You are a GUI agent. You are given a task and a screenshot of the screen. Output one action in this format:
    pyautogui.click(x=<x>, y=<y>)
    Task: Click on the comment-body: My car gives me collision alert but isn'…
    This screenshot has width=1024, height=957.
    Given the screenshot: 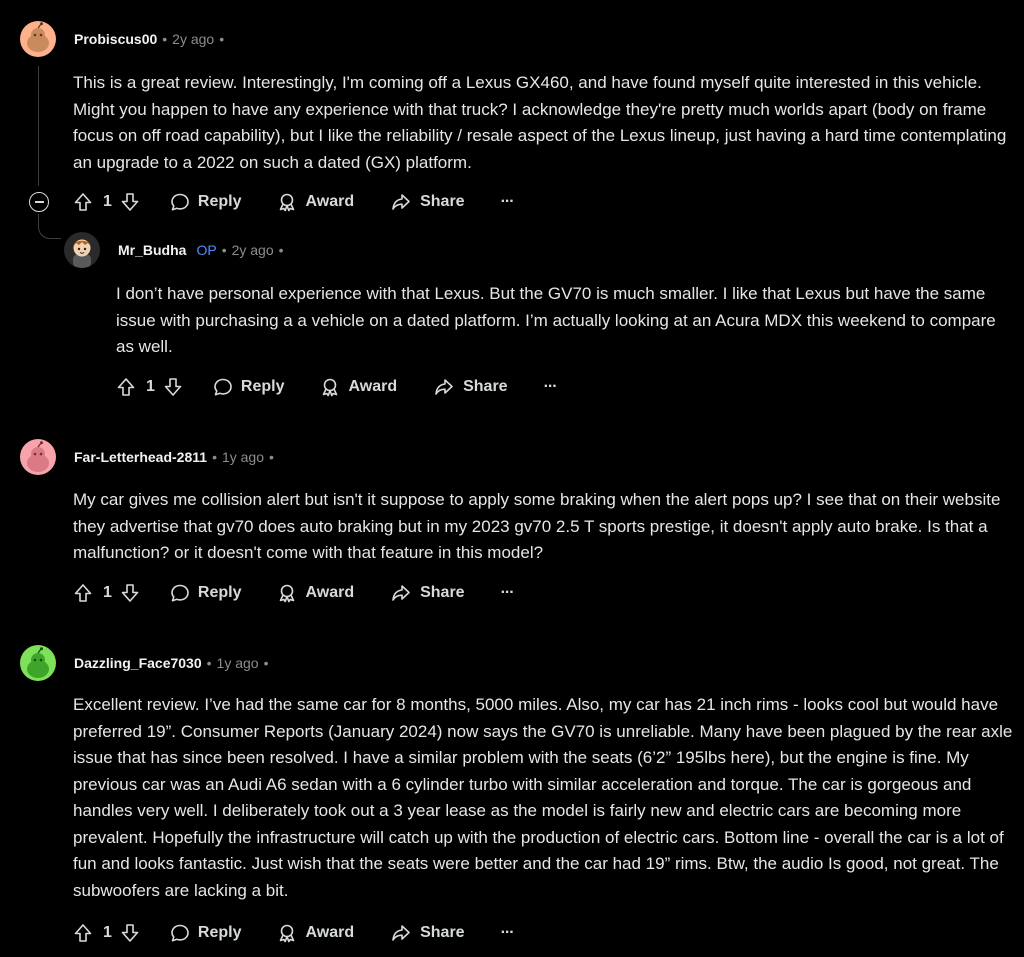 What is the action you would take?
    pyautogui.click(x=537, y=526)
    